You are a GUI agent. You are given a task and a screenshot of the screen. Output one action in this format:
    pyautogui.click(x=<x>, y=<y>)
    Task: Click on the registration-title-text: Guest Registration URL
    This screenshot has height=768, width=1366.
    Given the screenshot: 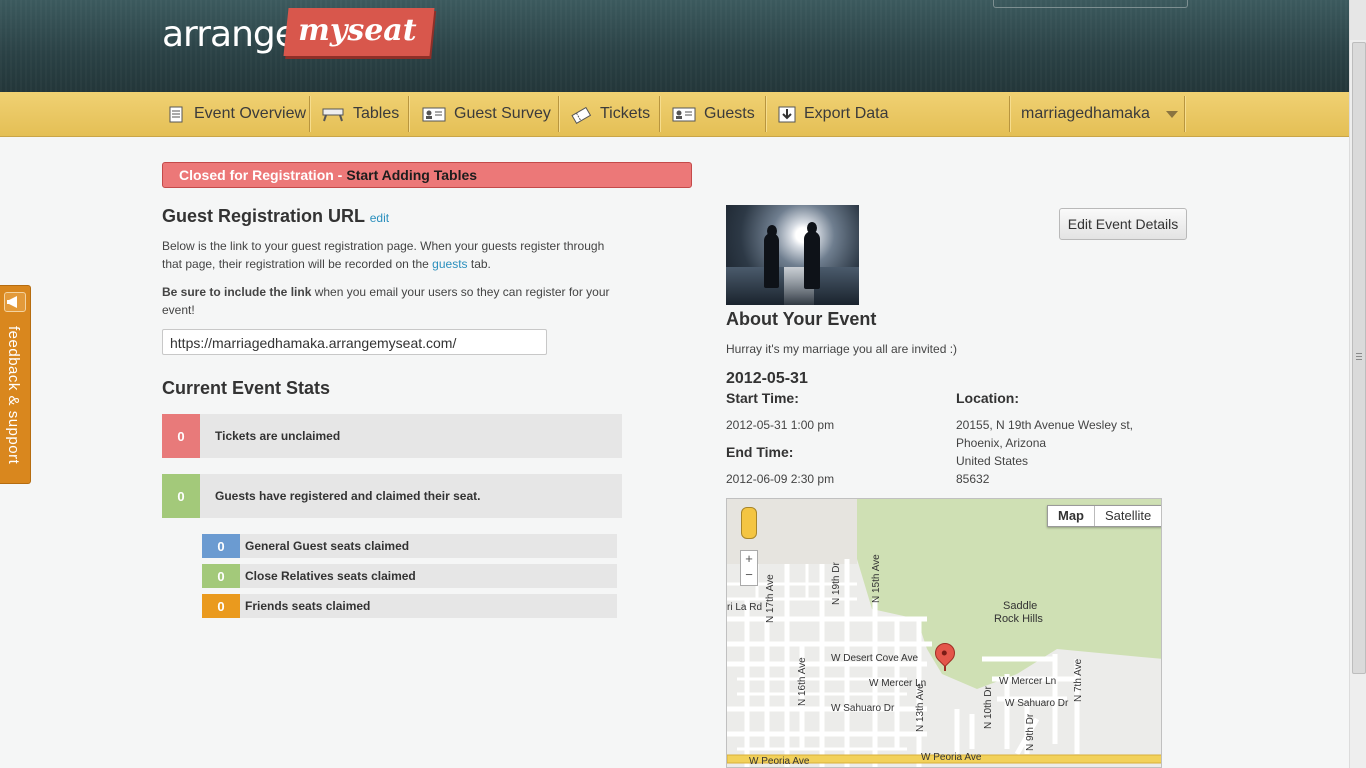 What is the action you would take?
    pyautogui.click(x=263, y=216)
    